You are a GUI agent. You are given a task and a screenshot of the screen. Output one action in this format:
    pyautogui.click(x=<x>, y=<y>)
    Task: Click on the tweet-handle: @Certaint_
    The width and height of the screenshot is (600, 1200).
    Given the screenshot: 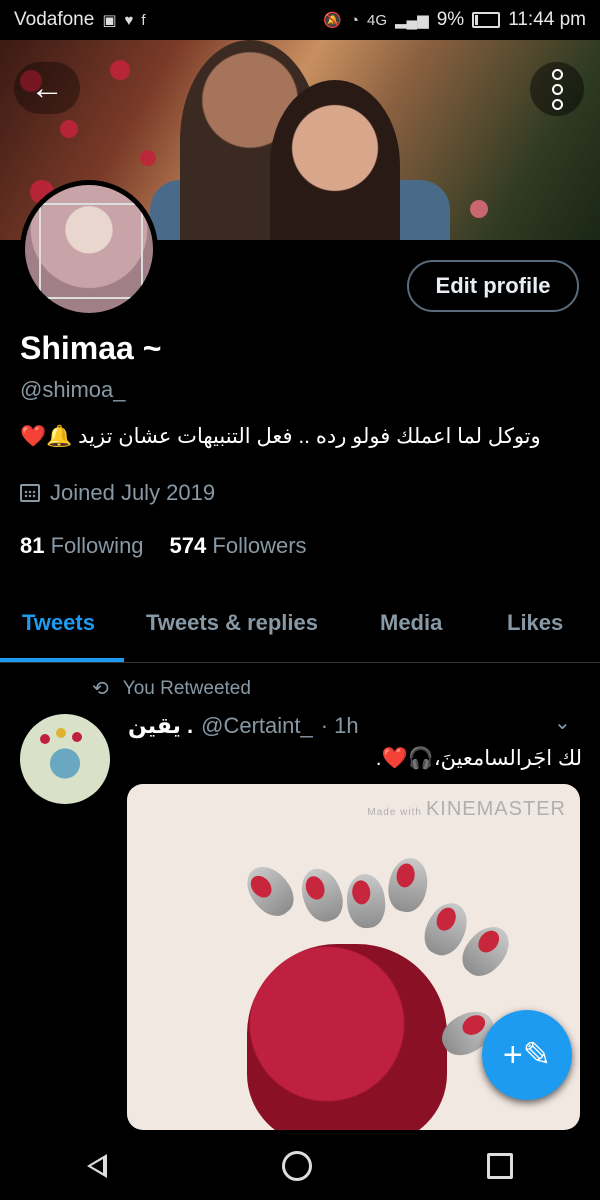 What is the action you would take?
    pyautogui.click(x=257, y=726)
    